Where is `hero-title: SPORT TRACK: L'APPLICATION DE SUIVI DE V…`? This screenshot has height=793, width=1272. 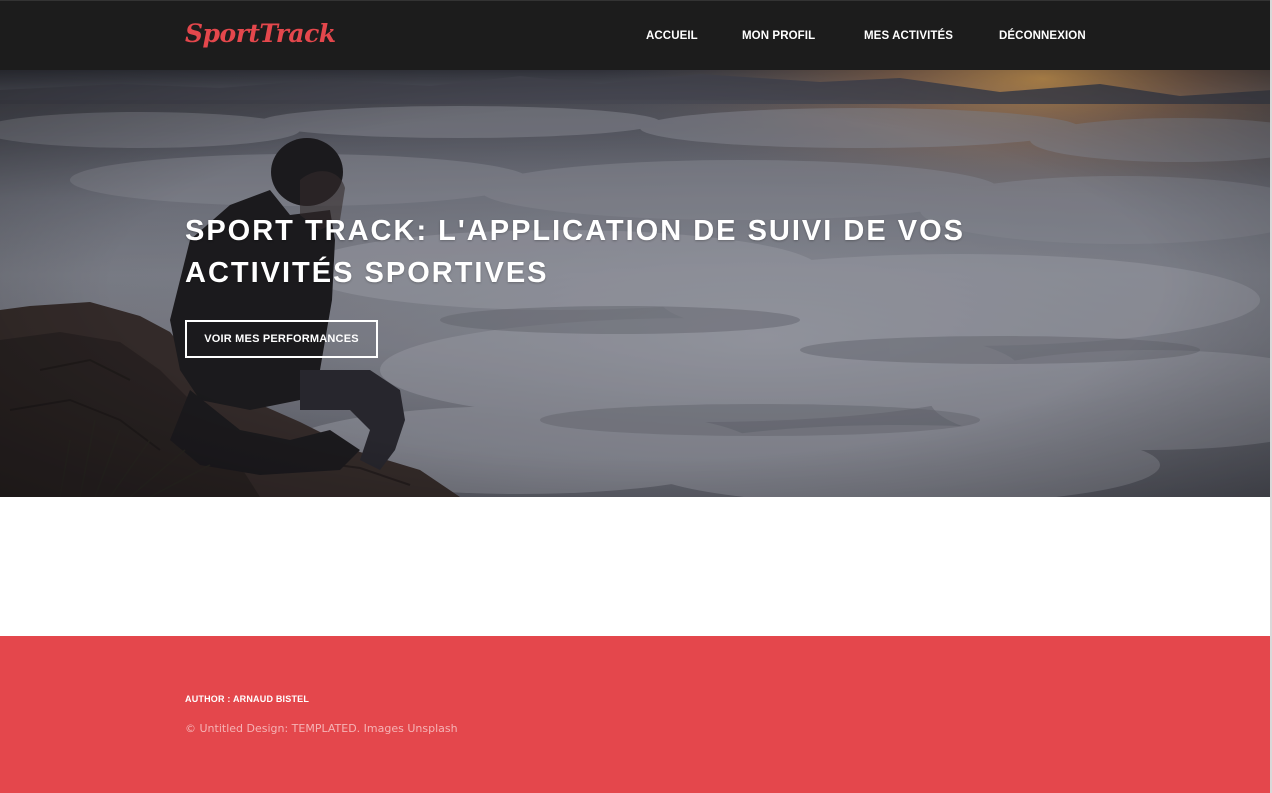 hero-title: SPORT TRACK: L'APPLICATION DE SUIVI DE V… is located at coordinates (645, 252).